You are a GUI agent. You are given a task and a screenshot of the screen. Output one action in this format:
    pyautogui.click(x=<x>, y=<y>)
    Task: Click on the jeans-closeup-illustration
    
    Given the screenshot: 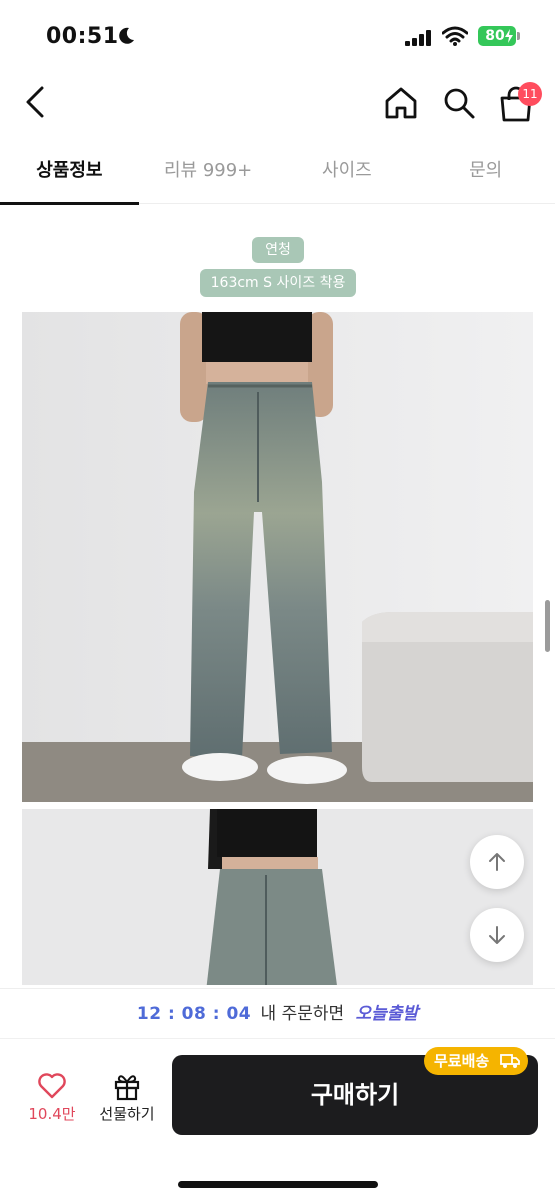 What is the action you would take?
    pyautogui.click(x=277, y=897)
    